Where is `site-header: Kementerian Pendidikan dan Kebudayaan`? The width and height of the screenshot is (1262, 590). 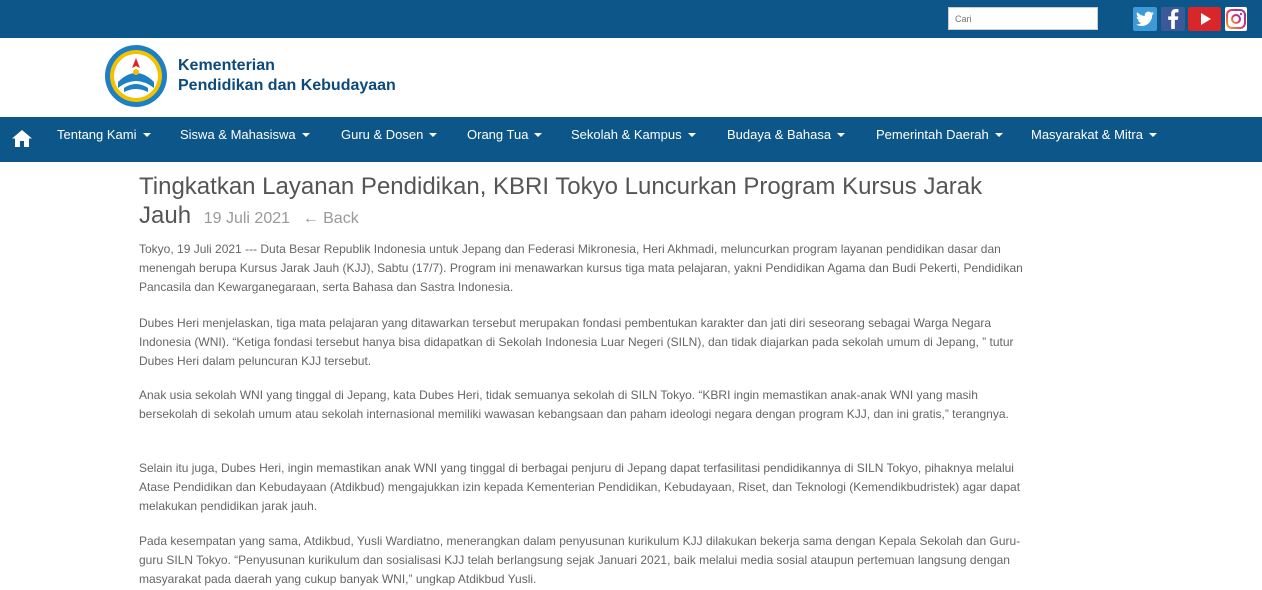
site-header: Kementerian Pendidikan dan Kebudayaan is located at coordinates (631, 77).